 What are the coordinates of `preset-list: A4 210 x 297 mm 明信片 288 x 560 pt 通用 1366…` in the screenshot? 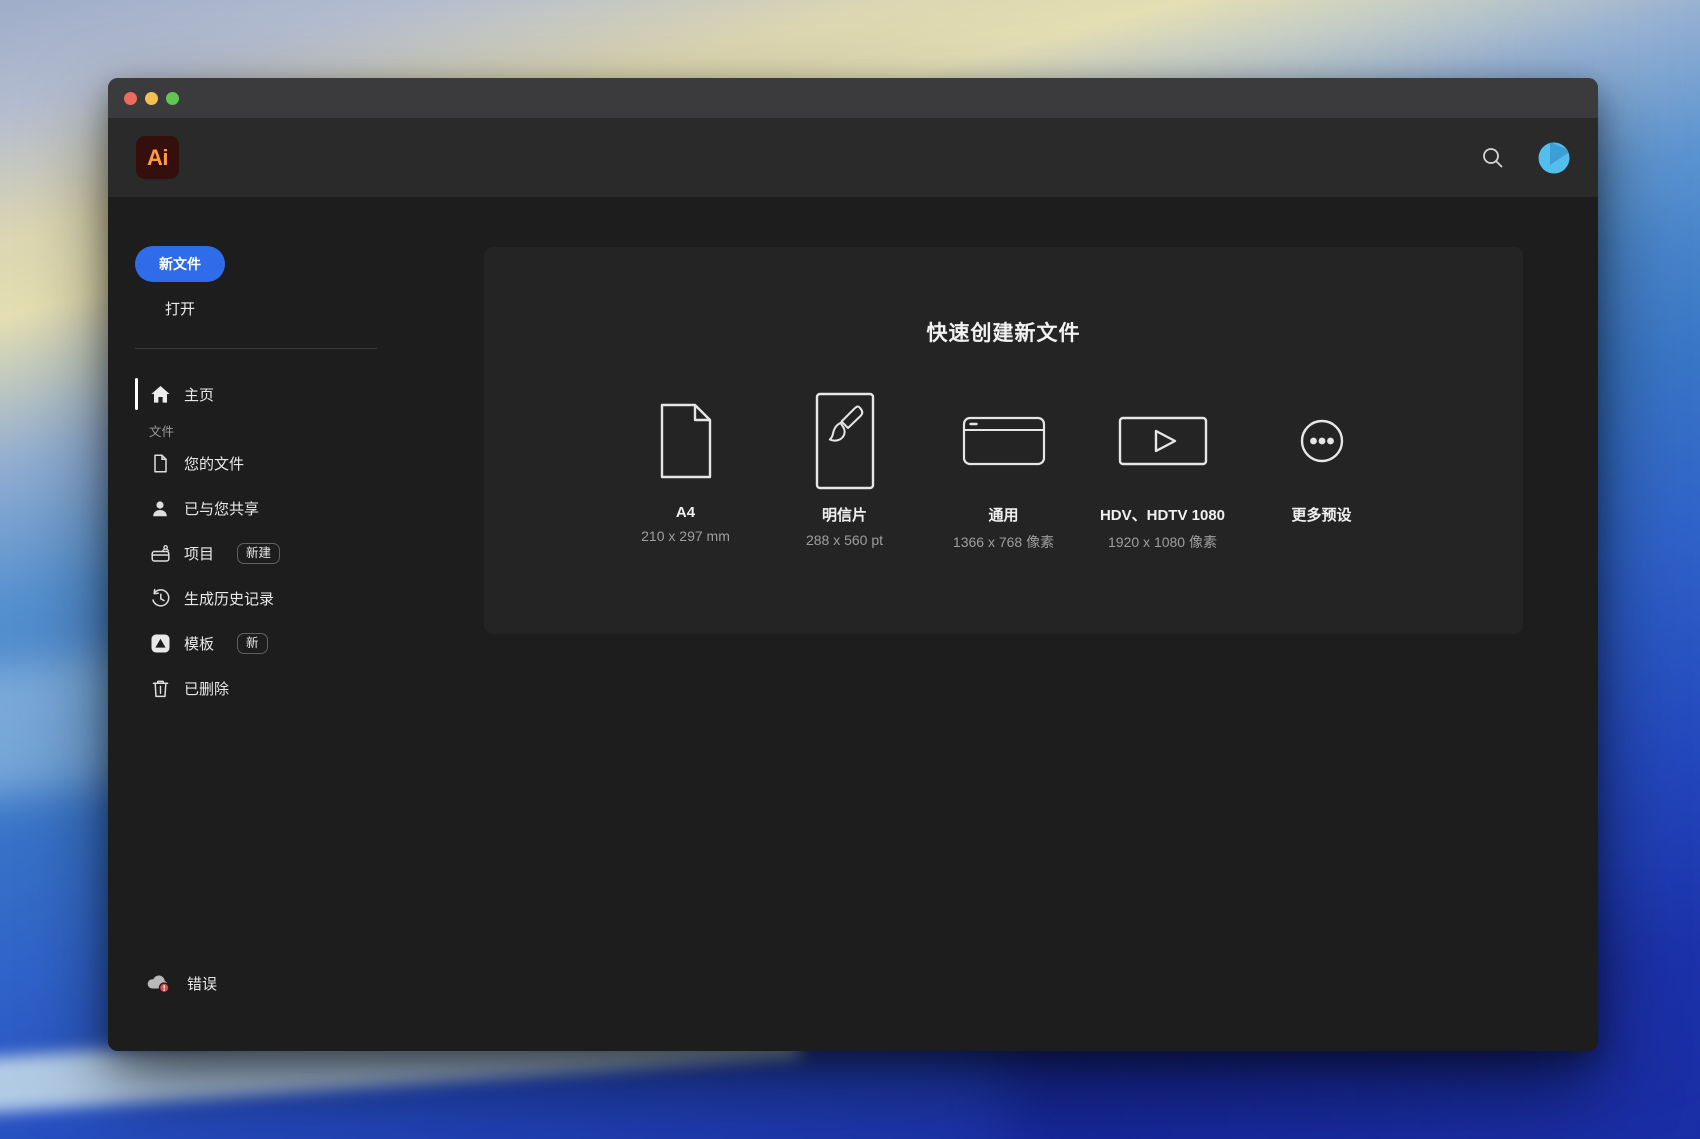 It's located at (1003, 471).